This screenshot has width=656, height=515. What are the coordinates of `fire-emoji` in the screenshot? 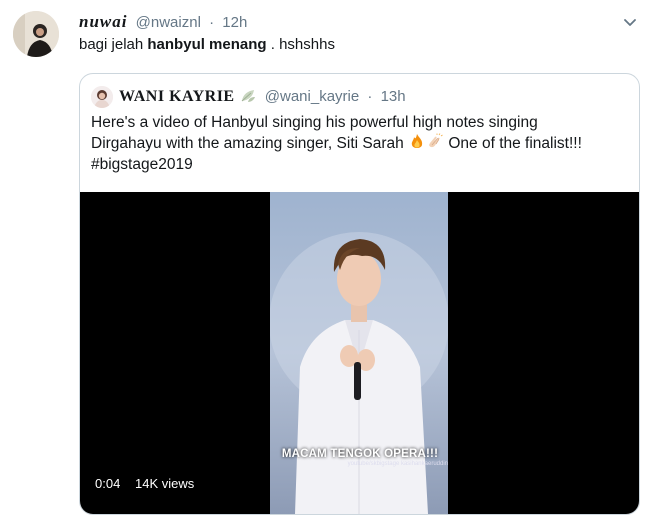 It's located at (417, 142).